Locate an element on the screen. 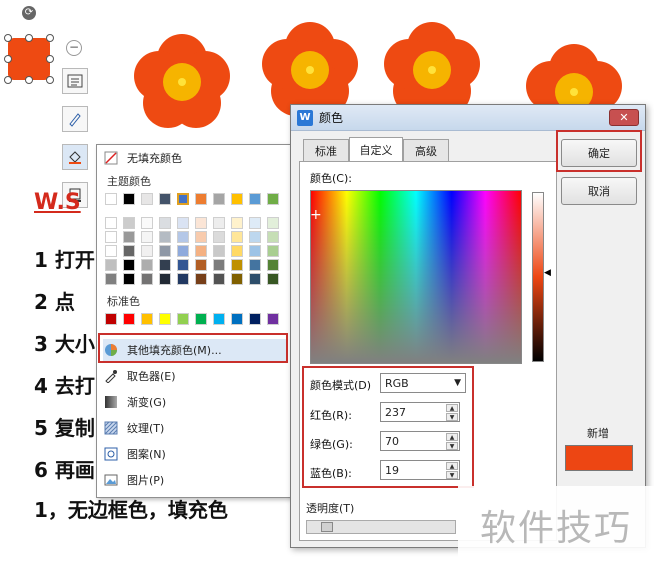 This screenshot has width=654, height=564. color-spectrum is located at coordinates (416, 277).